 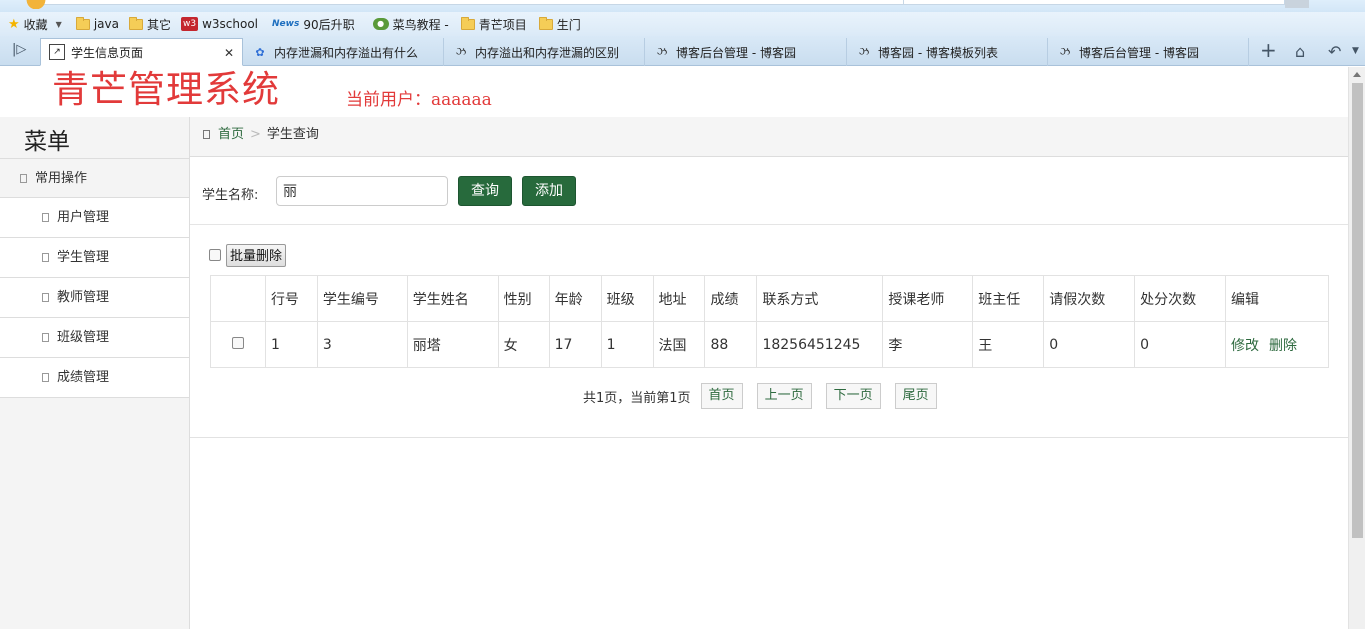 What do you see at coordinates (380, 24) in the screenshot?
I see `runoob-icon: ●` at bounding box center [380, 24].